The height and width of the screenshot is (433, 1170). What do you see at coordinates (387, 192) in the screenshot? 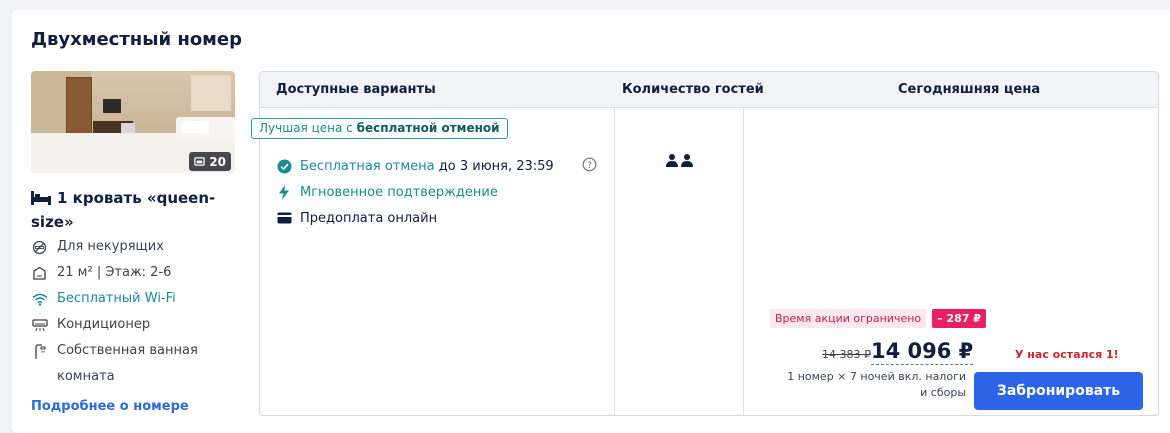
I see `option-instant-confirmation: Мгновенное подтверждение` at bounding box center [387, 192].